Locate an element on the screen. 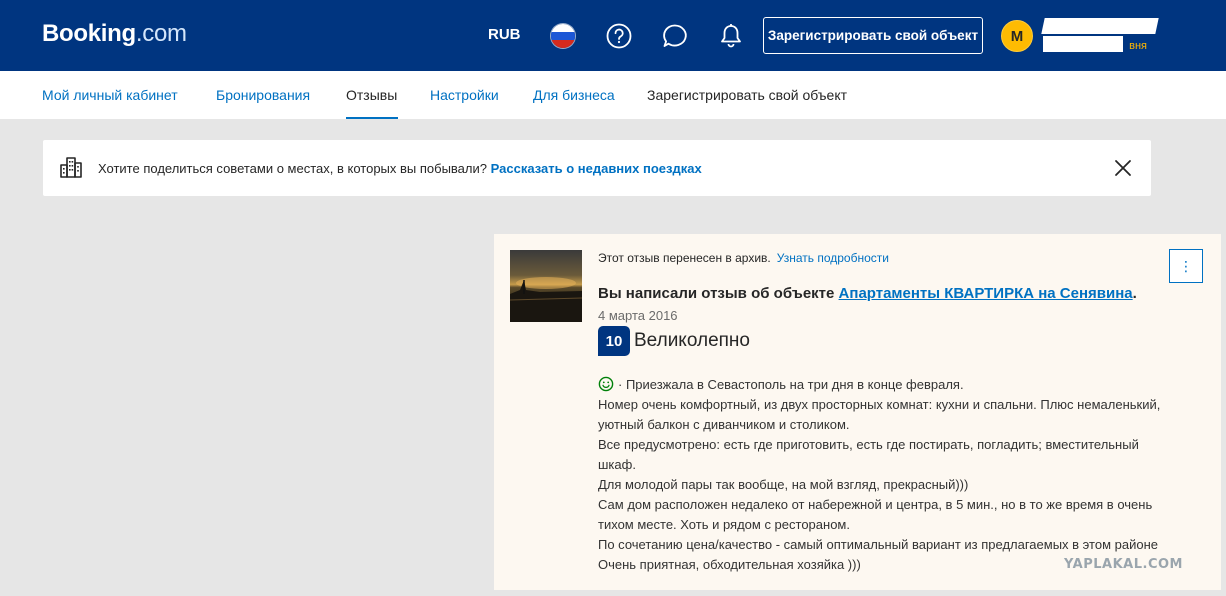 The image size is (1226, 596). nav-reviews: Отзывы is located at coordinates (371, 95).